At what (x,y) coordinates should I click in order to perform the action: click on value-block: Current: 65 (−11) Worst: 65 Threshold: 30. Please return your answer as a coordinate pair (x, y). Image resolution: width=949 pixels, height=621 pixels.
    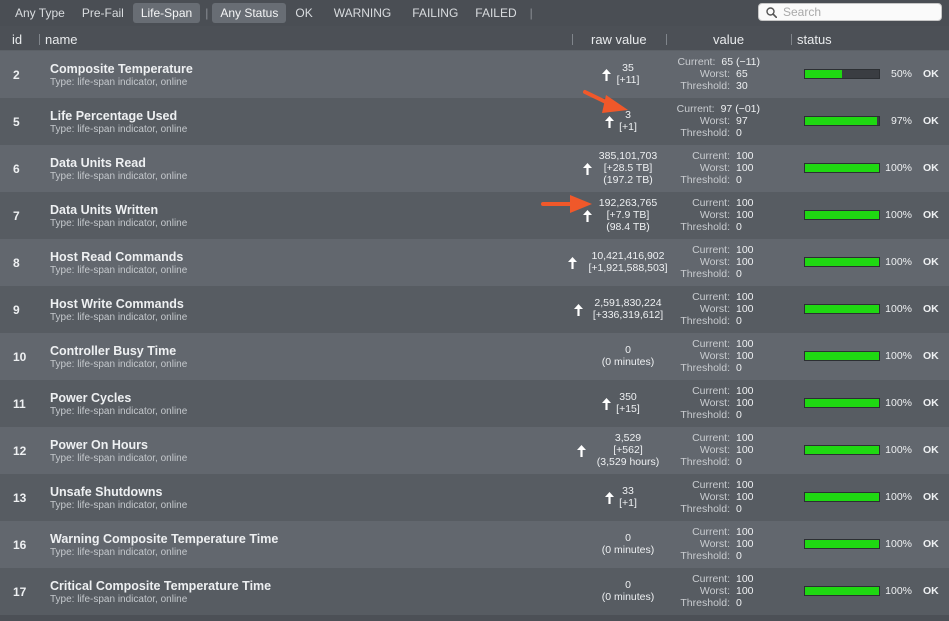
    Looking at the image, I should click on (710, 74).